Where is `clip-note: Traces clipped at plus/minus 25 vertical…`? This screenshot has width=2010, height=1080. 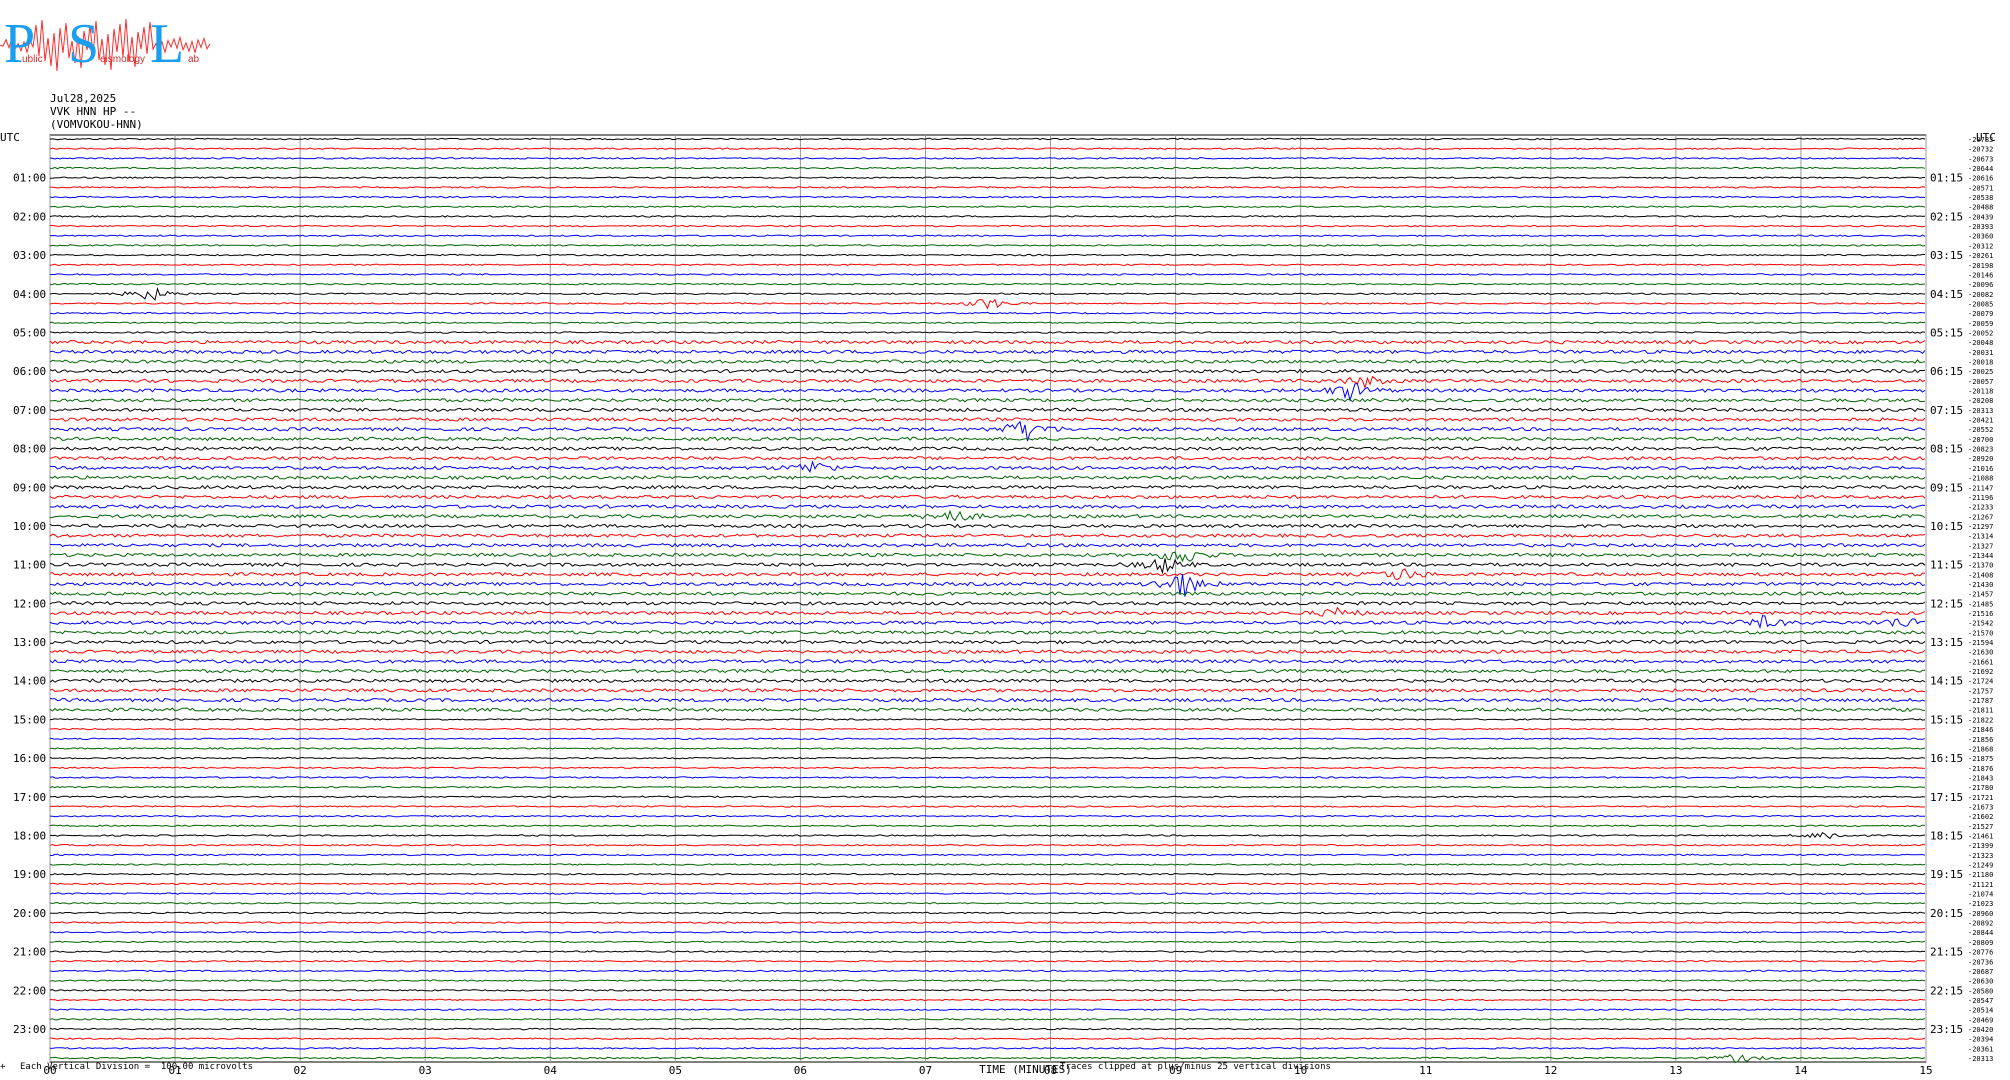
clip-note: Traces clipped at plus/minus 25 vertical… is located at coordinates (1195, 1067).